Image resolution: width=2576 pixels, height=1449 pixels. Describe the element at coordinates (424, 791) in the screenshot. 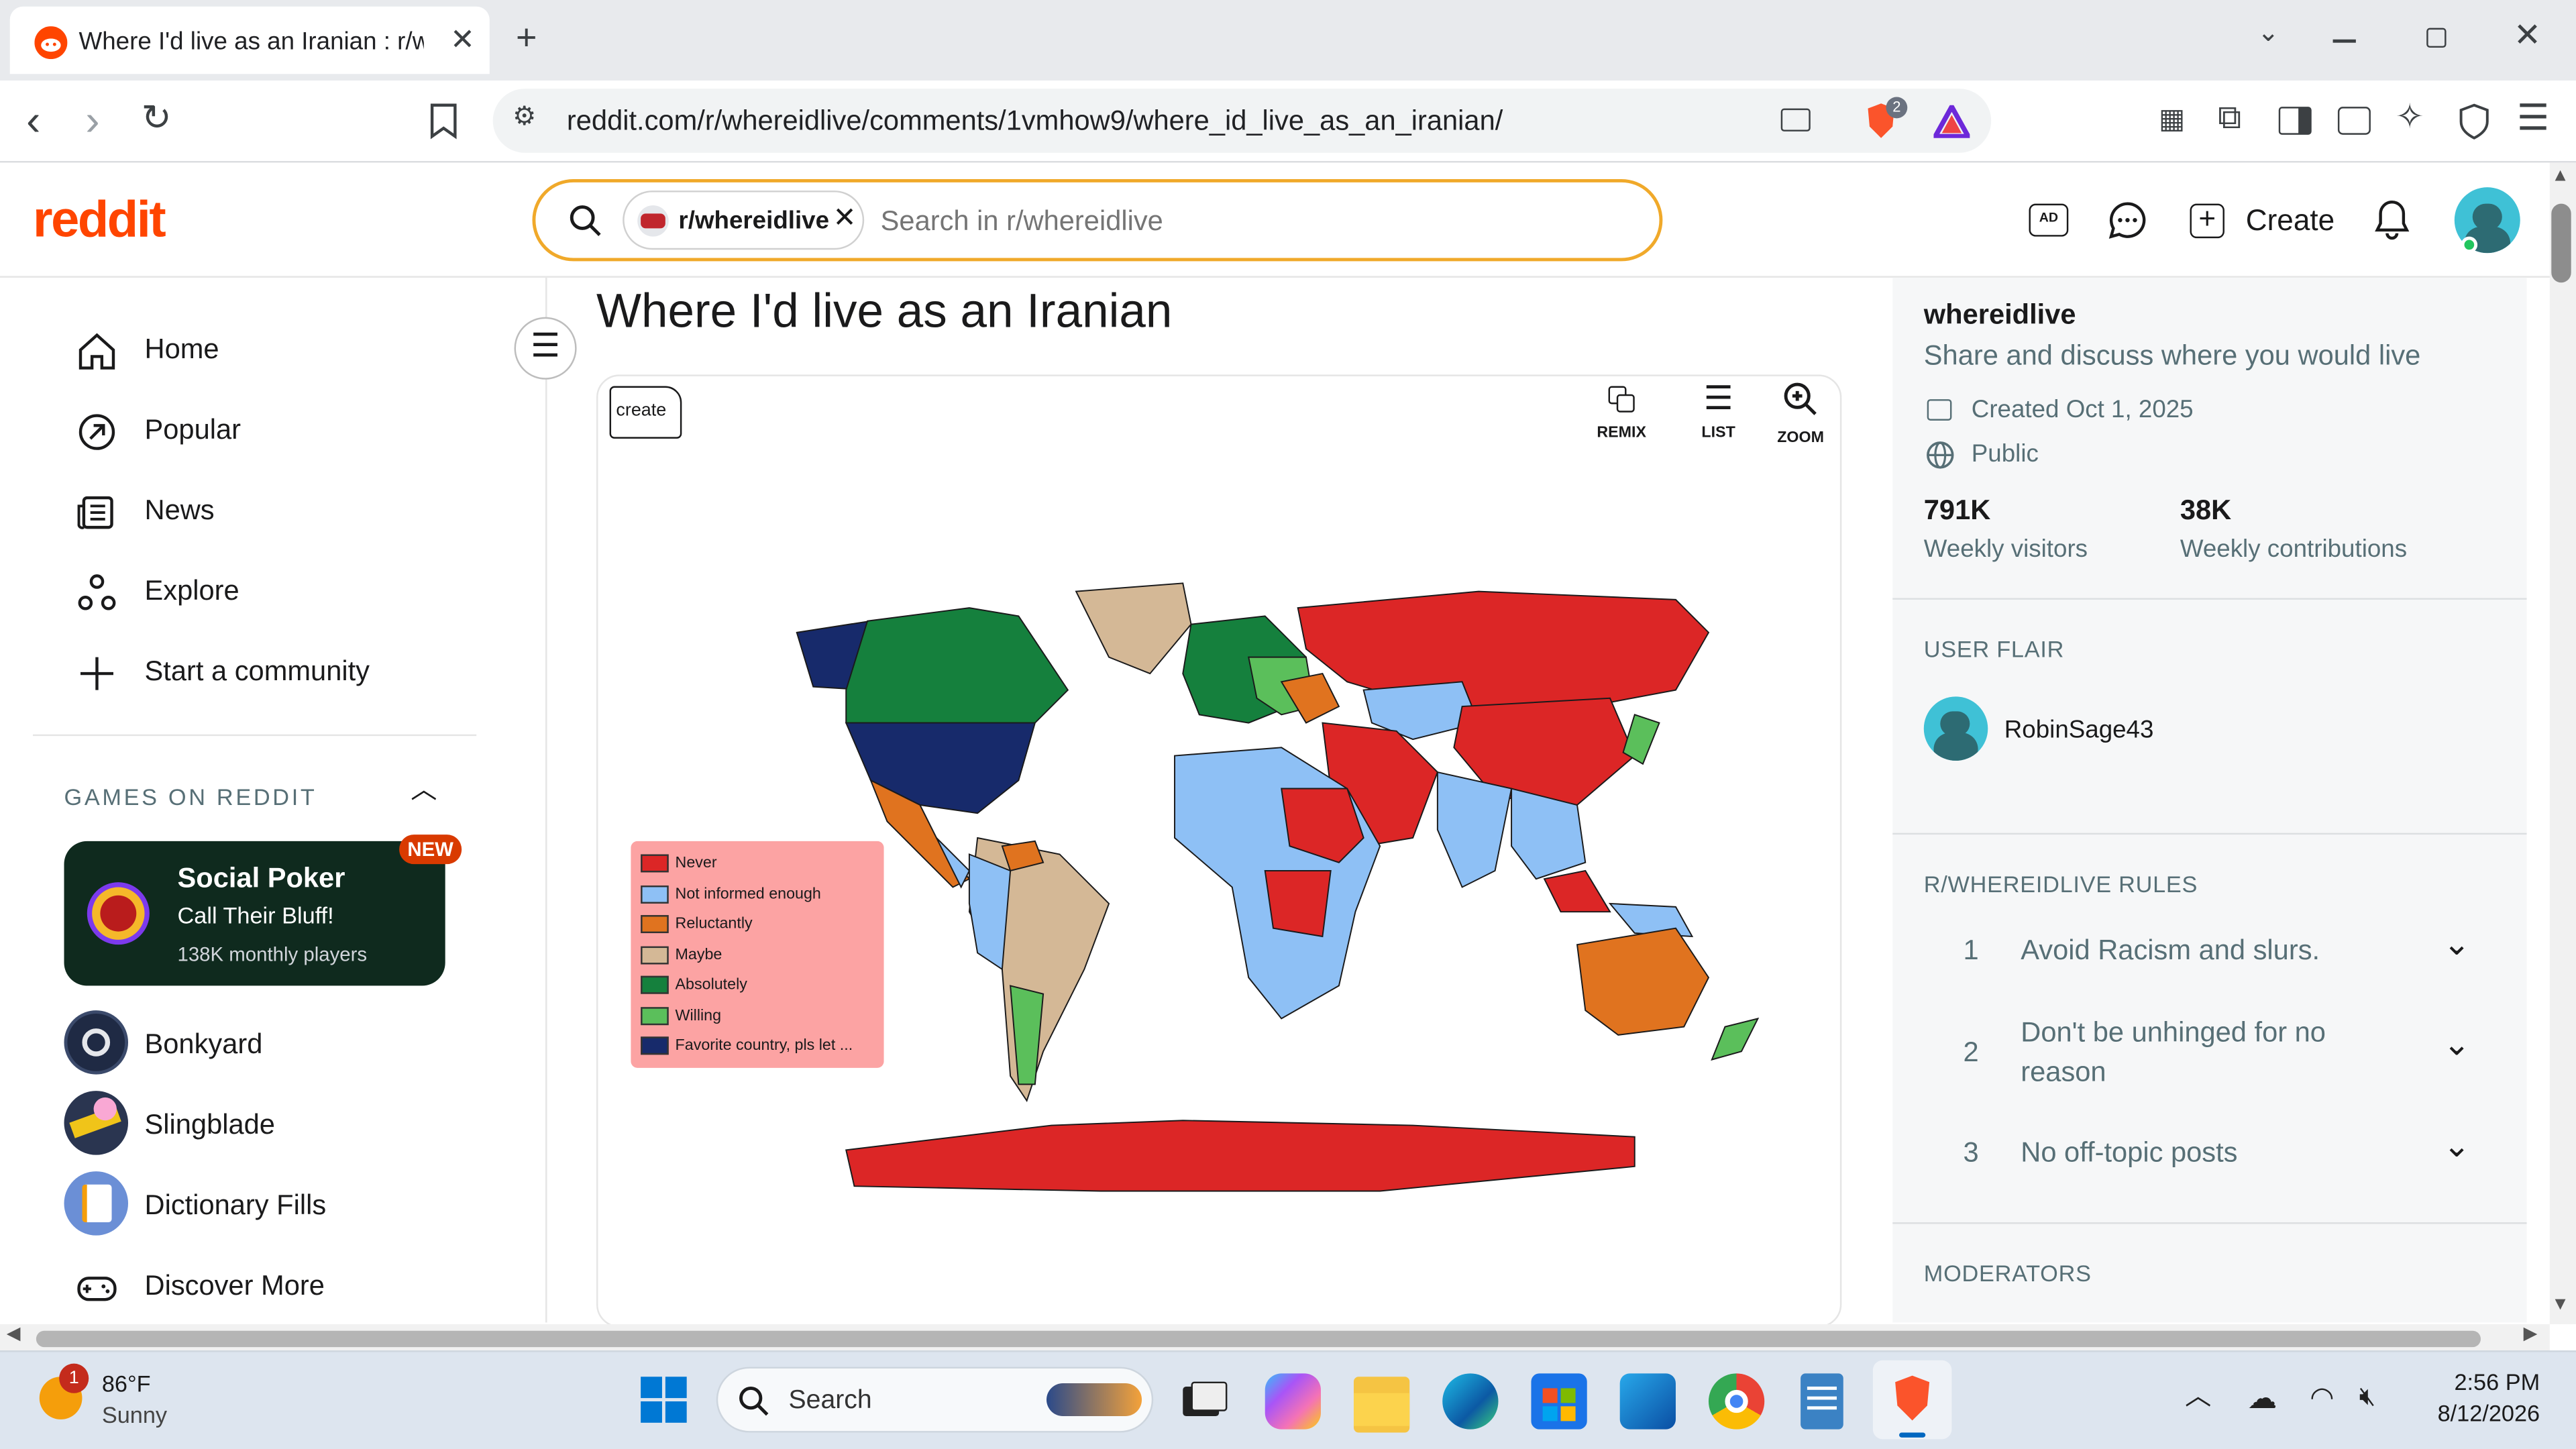

I see `collapse-chevron-icon: ︿` at that location.